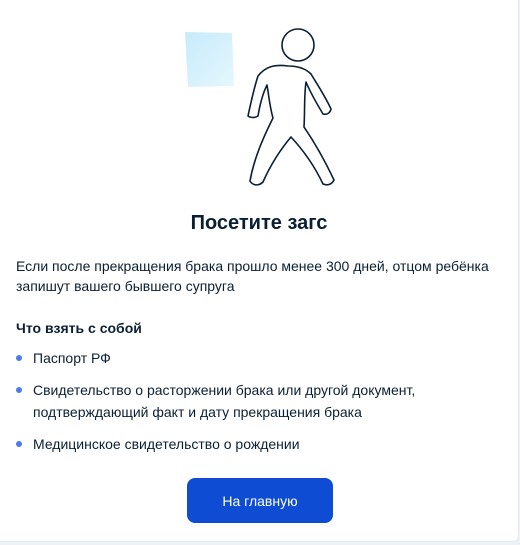 Image resolution: width=520 pixels, height=545 pixels. What do you see at coordinates (79, 328) in the screenshot?
I see `checklist-heading: Что взять с собой` at bounding box center [79, 328].